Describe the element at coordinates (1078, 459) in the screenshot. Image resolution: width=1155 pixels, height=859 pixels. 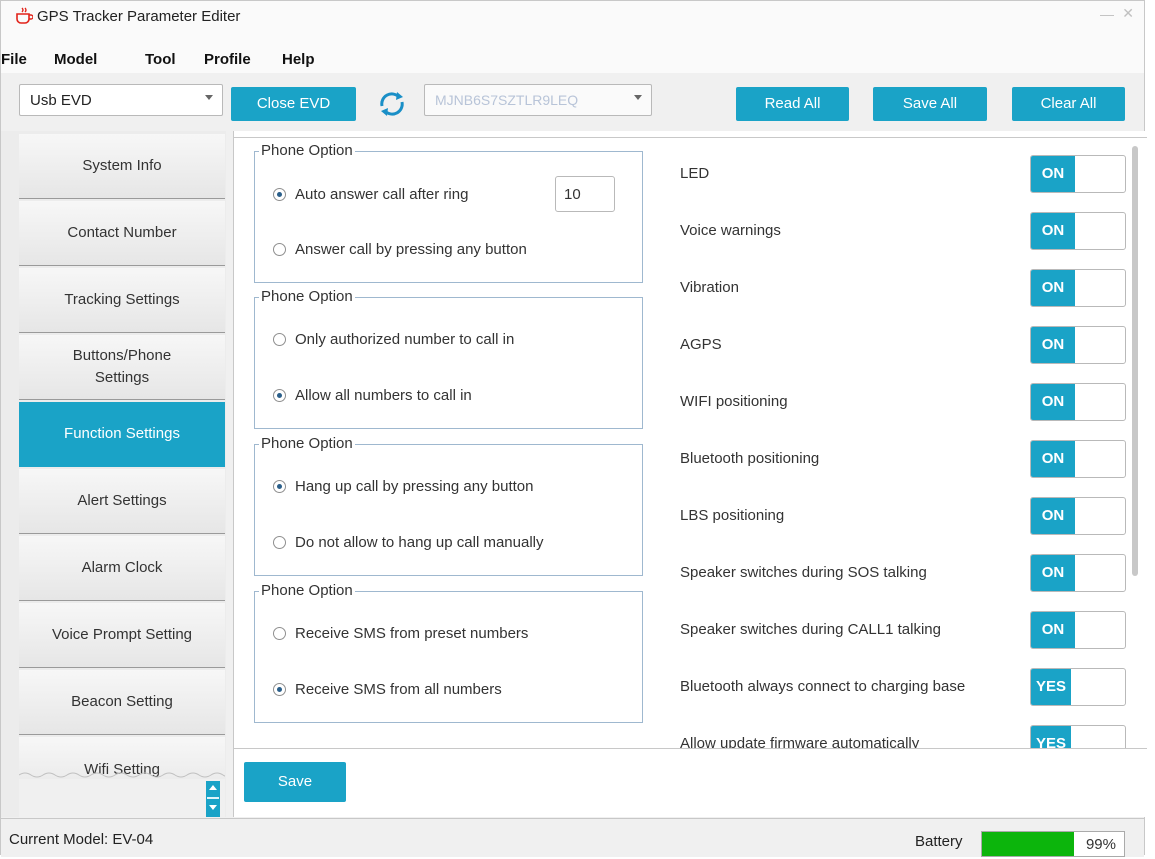
I see `bluetooth-positioning-toggle: ON` at that location.